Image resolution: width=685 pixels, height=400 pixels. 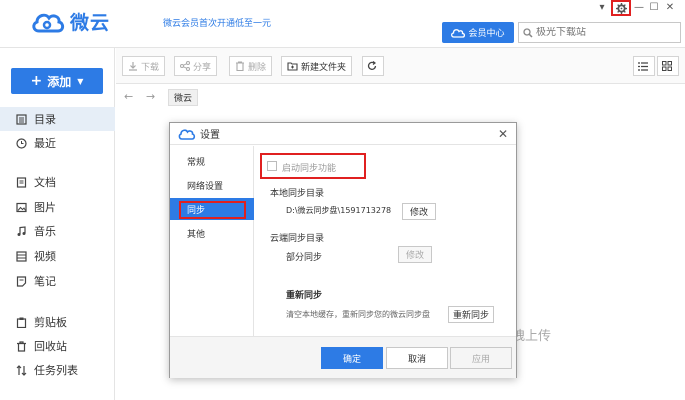 I want to click on minimize-icon: —, so click(x=639, y=7).